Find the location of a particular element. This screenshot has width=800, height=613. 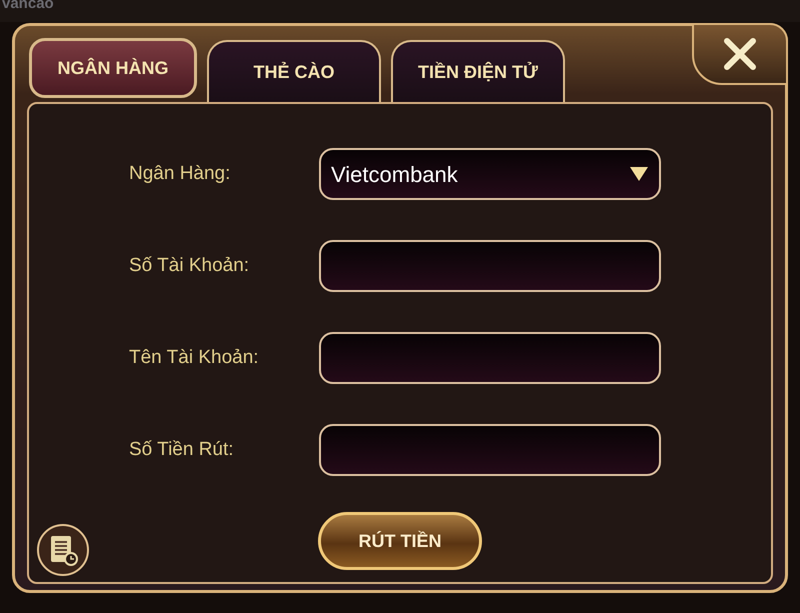

history-button is located at coordinates (63, 550).